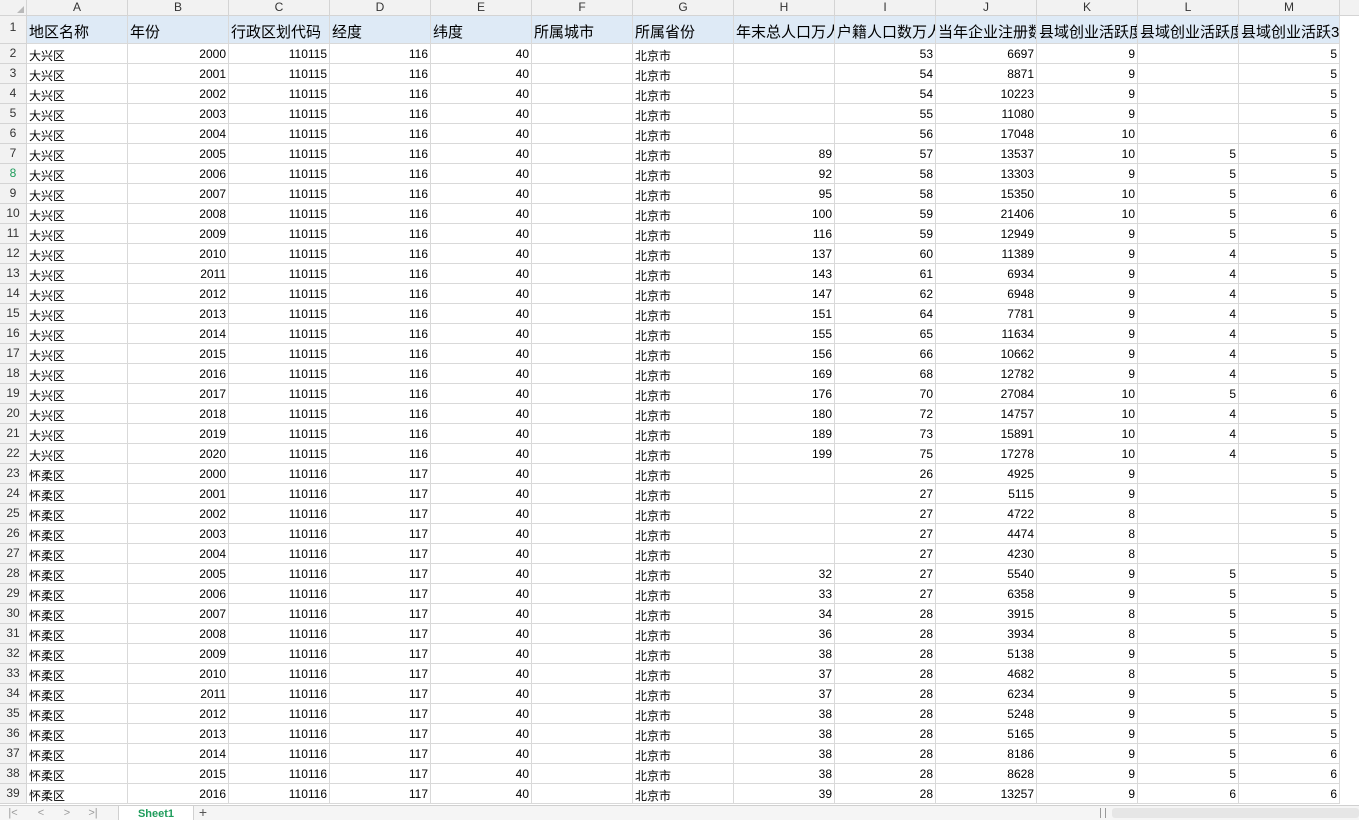 The height and width of the screenshot is (822, 1359). What do you see at coordinates (885, 654) in the screenshot?
I see `cell-i32: 28` at bounding box center [885, 654].